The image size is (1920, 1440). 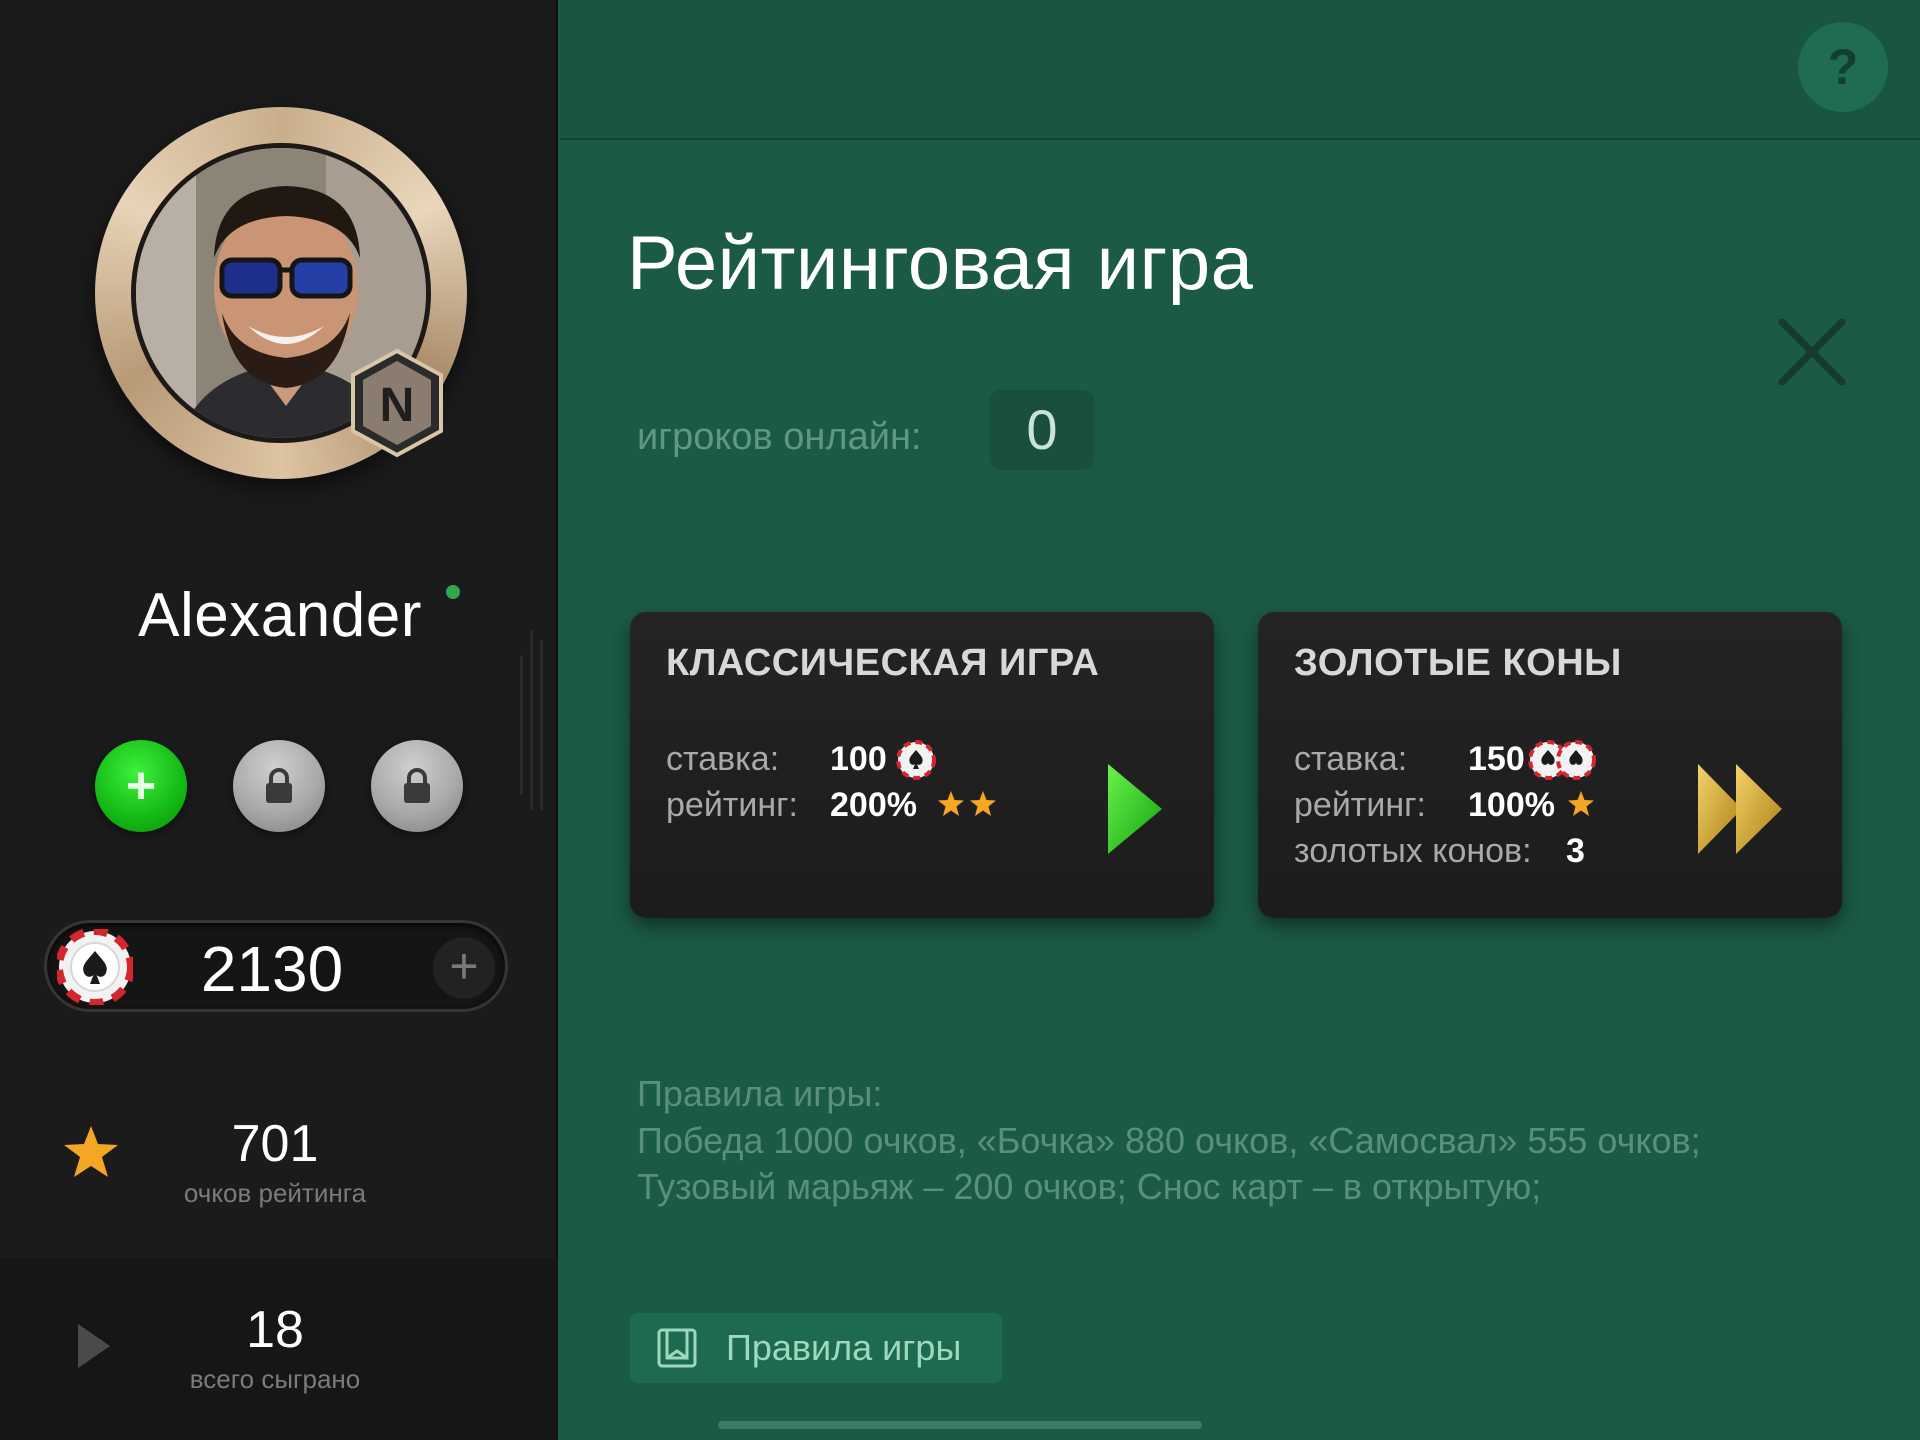 I want to click on home-indicator, so click(x=960, y=1425).